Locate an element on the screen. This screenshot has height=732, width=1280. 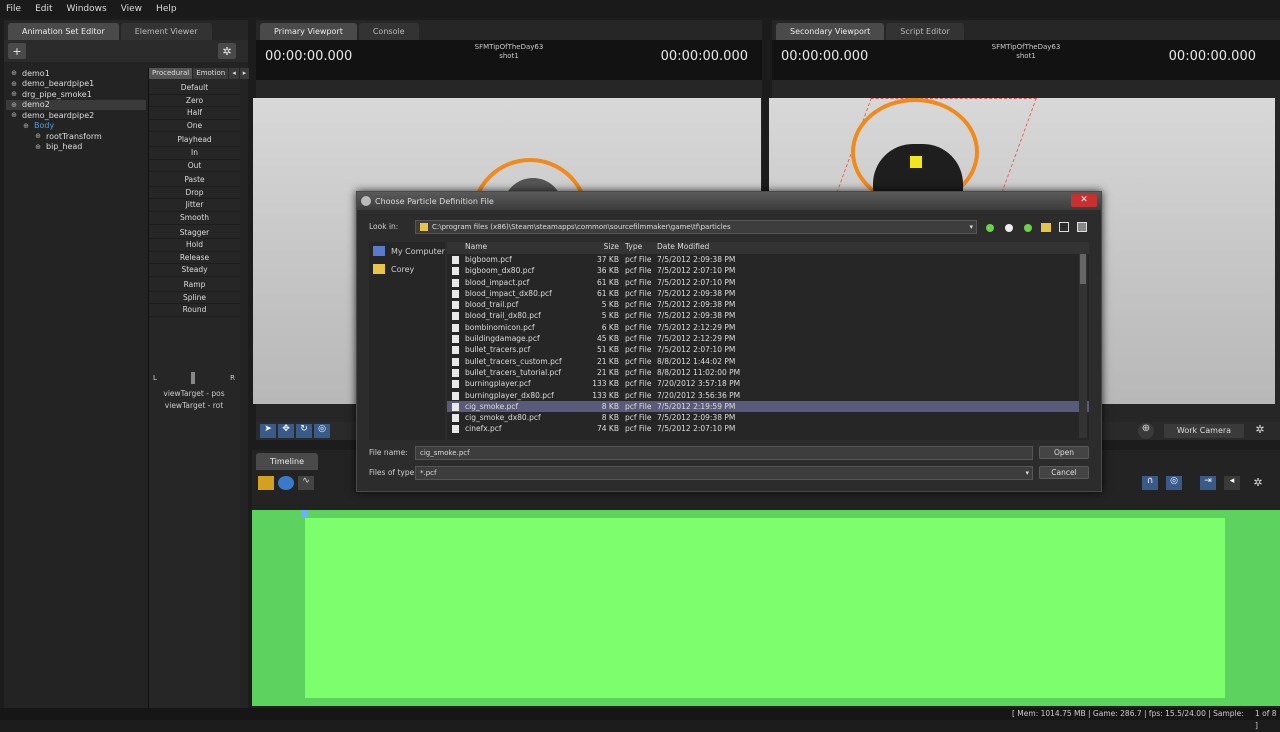
clip-editor-icon is located at coordinates (266, 483).